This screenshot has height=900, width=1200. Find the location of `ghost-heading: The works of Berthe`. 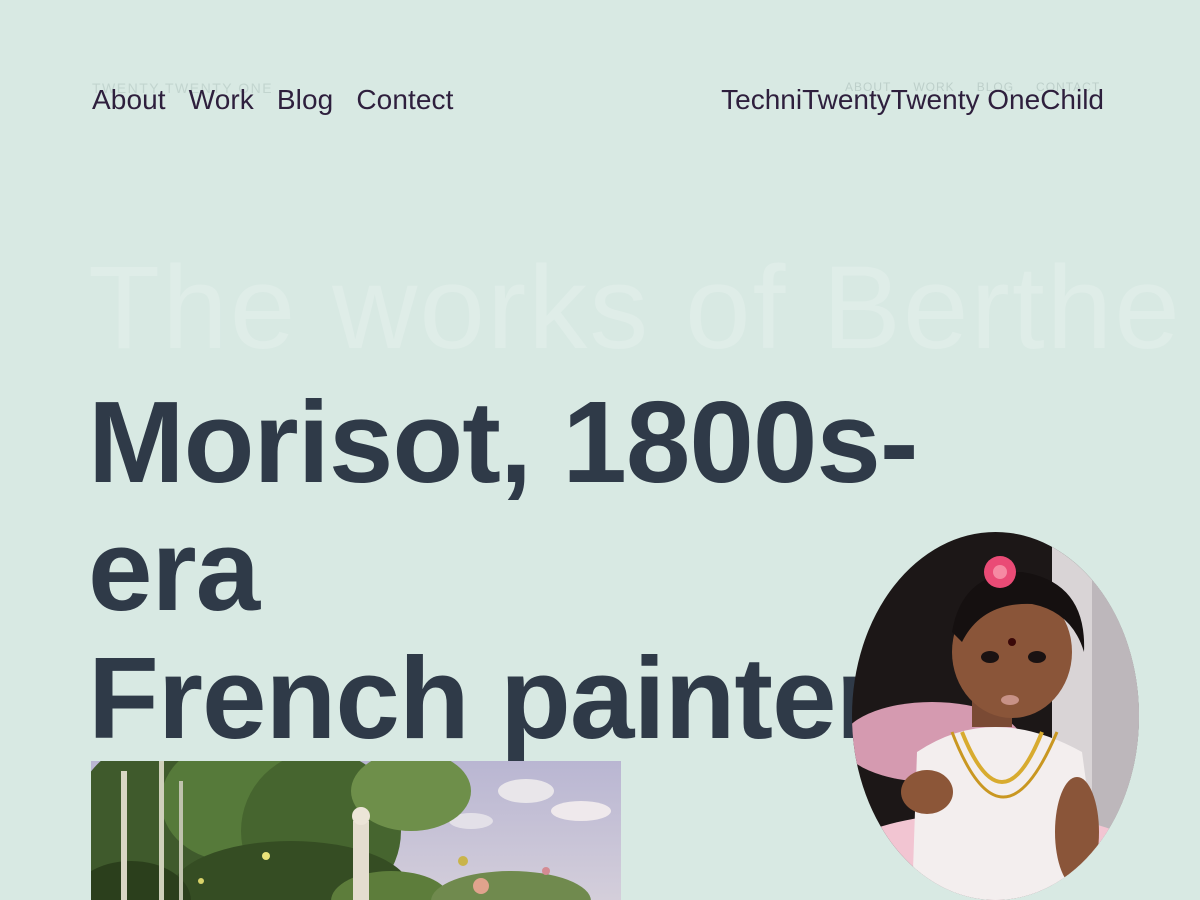

ghost-heading: The works of Berthe is located at coordinates (635, 308).